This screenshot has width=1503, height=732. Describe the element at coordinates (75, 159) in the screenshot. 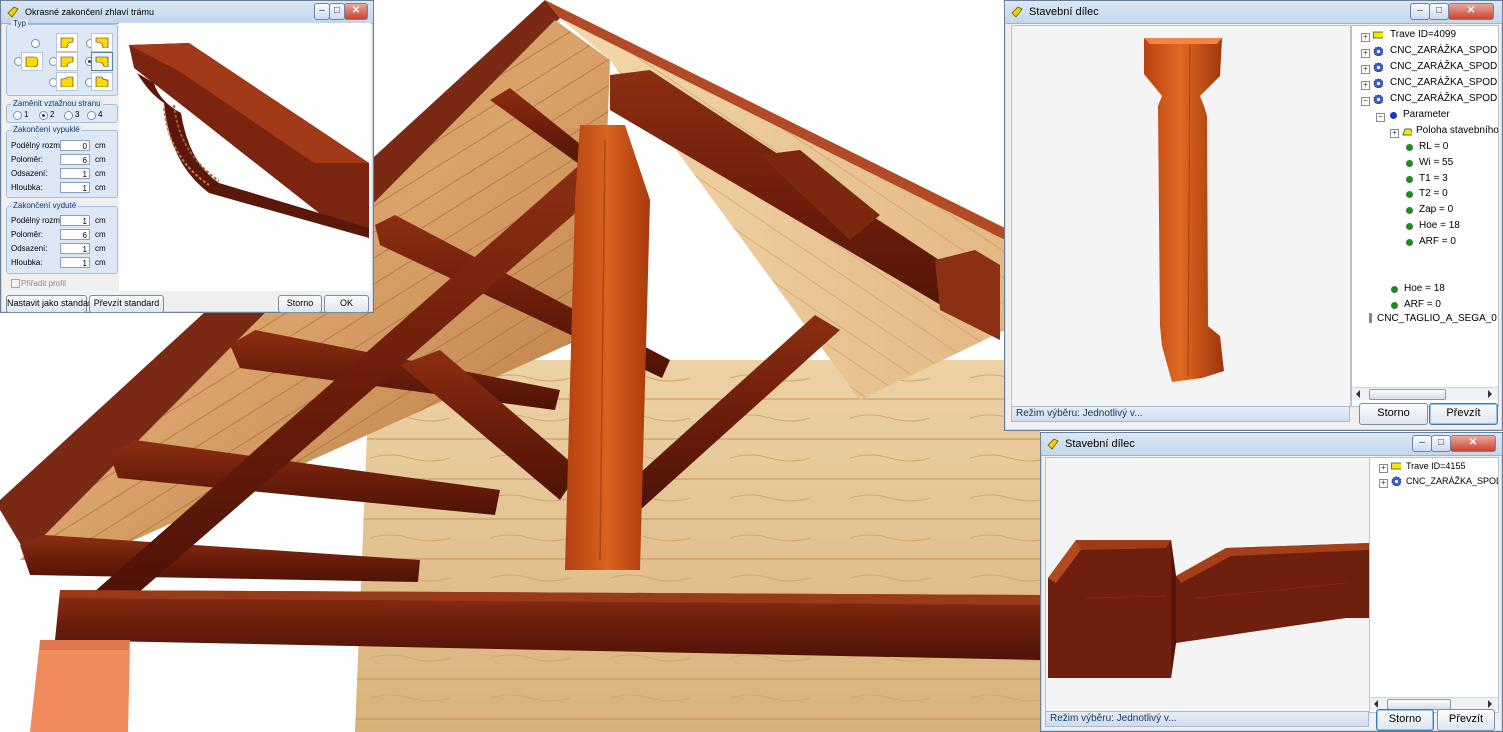

I see `convex-radius-input: 6` at that location.